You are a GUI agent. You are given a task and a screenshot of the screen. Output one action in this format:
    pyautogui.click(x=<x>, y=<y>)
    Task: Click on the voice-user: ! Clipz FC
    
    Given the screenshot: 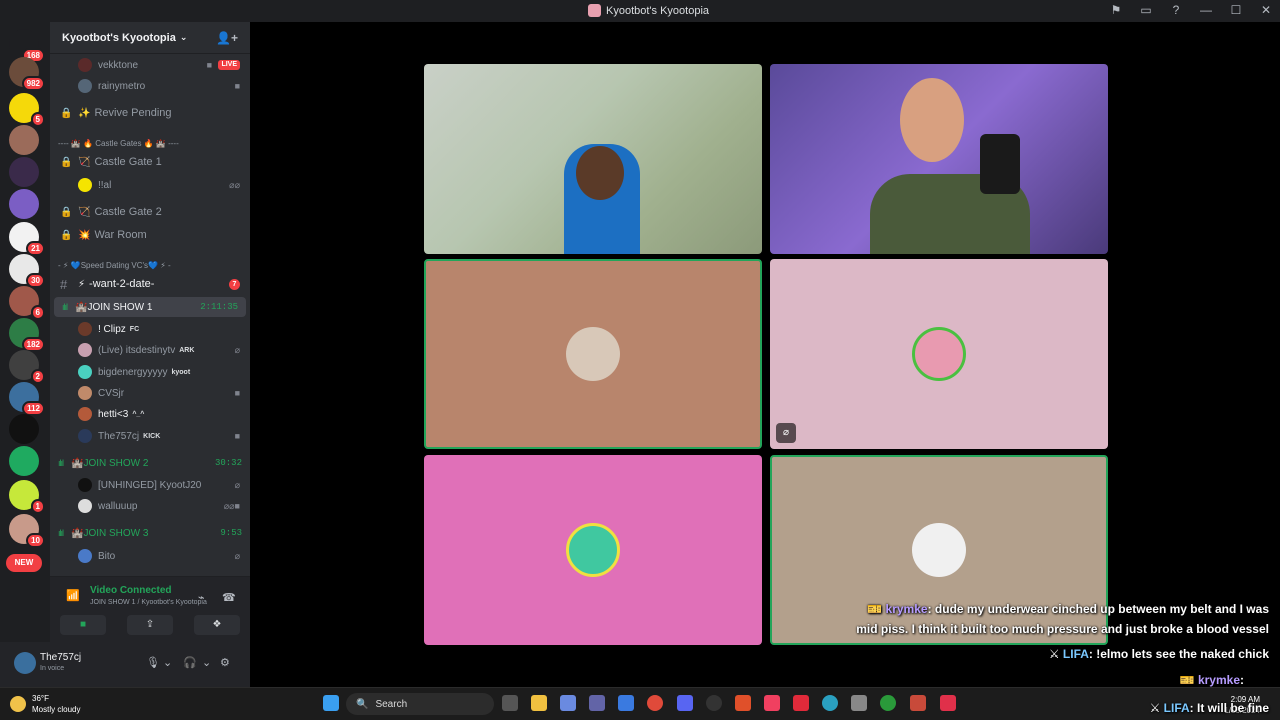 What is the action you would take?
    pyautogui.click(x=150, y=329)
    